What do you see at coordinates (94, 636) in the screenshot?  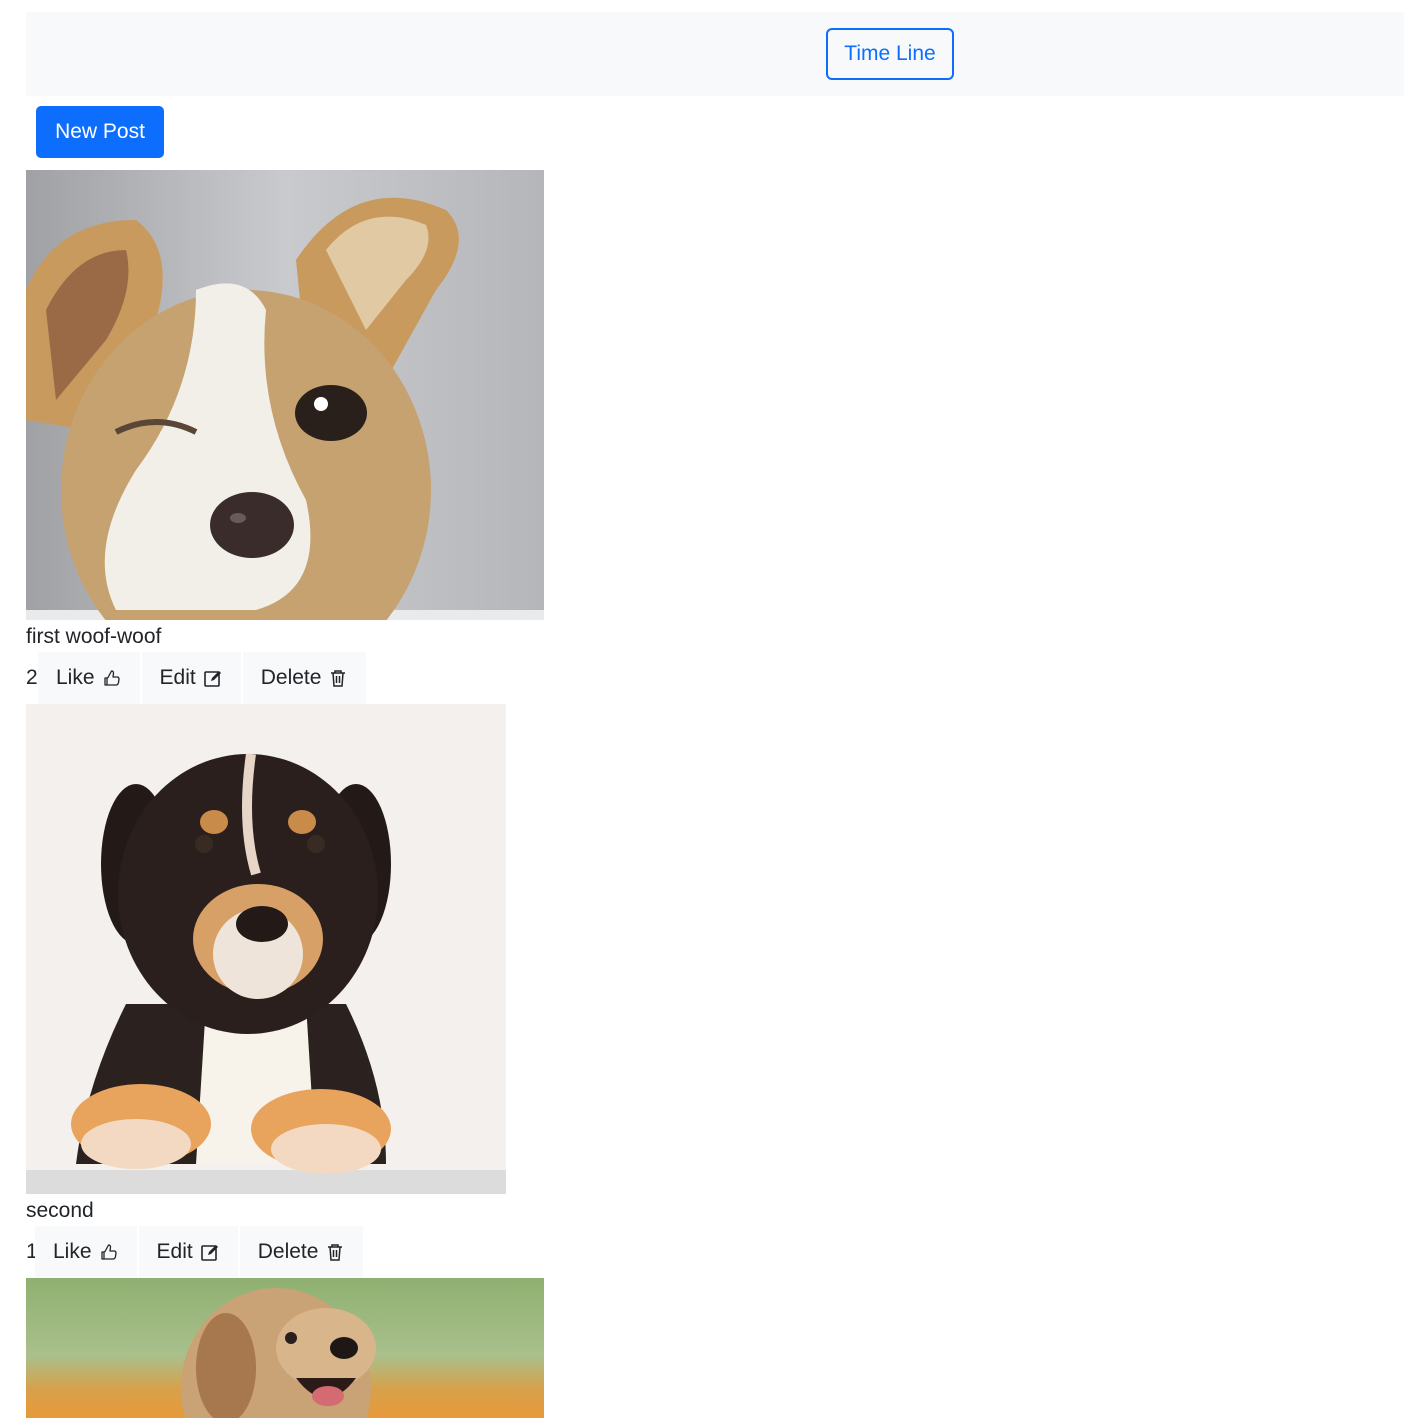 I see `post-caption: first woof-woof` at bounding box center [94, 636].